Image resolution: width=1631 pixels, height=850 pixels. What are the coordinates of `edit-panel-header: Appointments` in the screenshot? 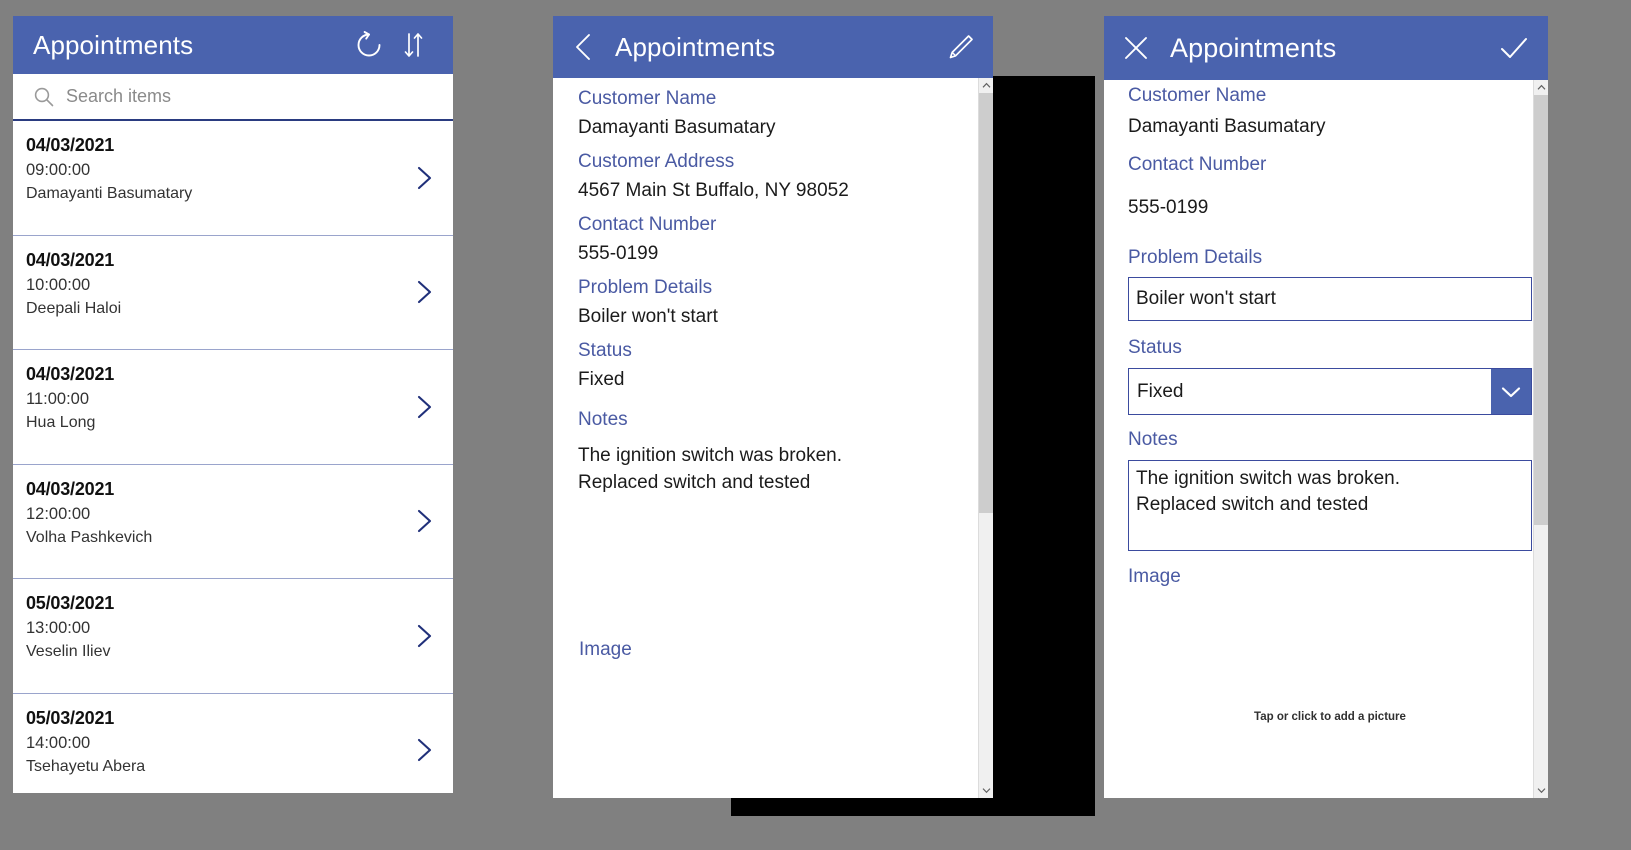 It's located at (1326, 48).